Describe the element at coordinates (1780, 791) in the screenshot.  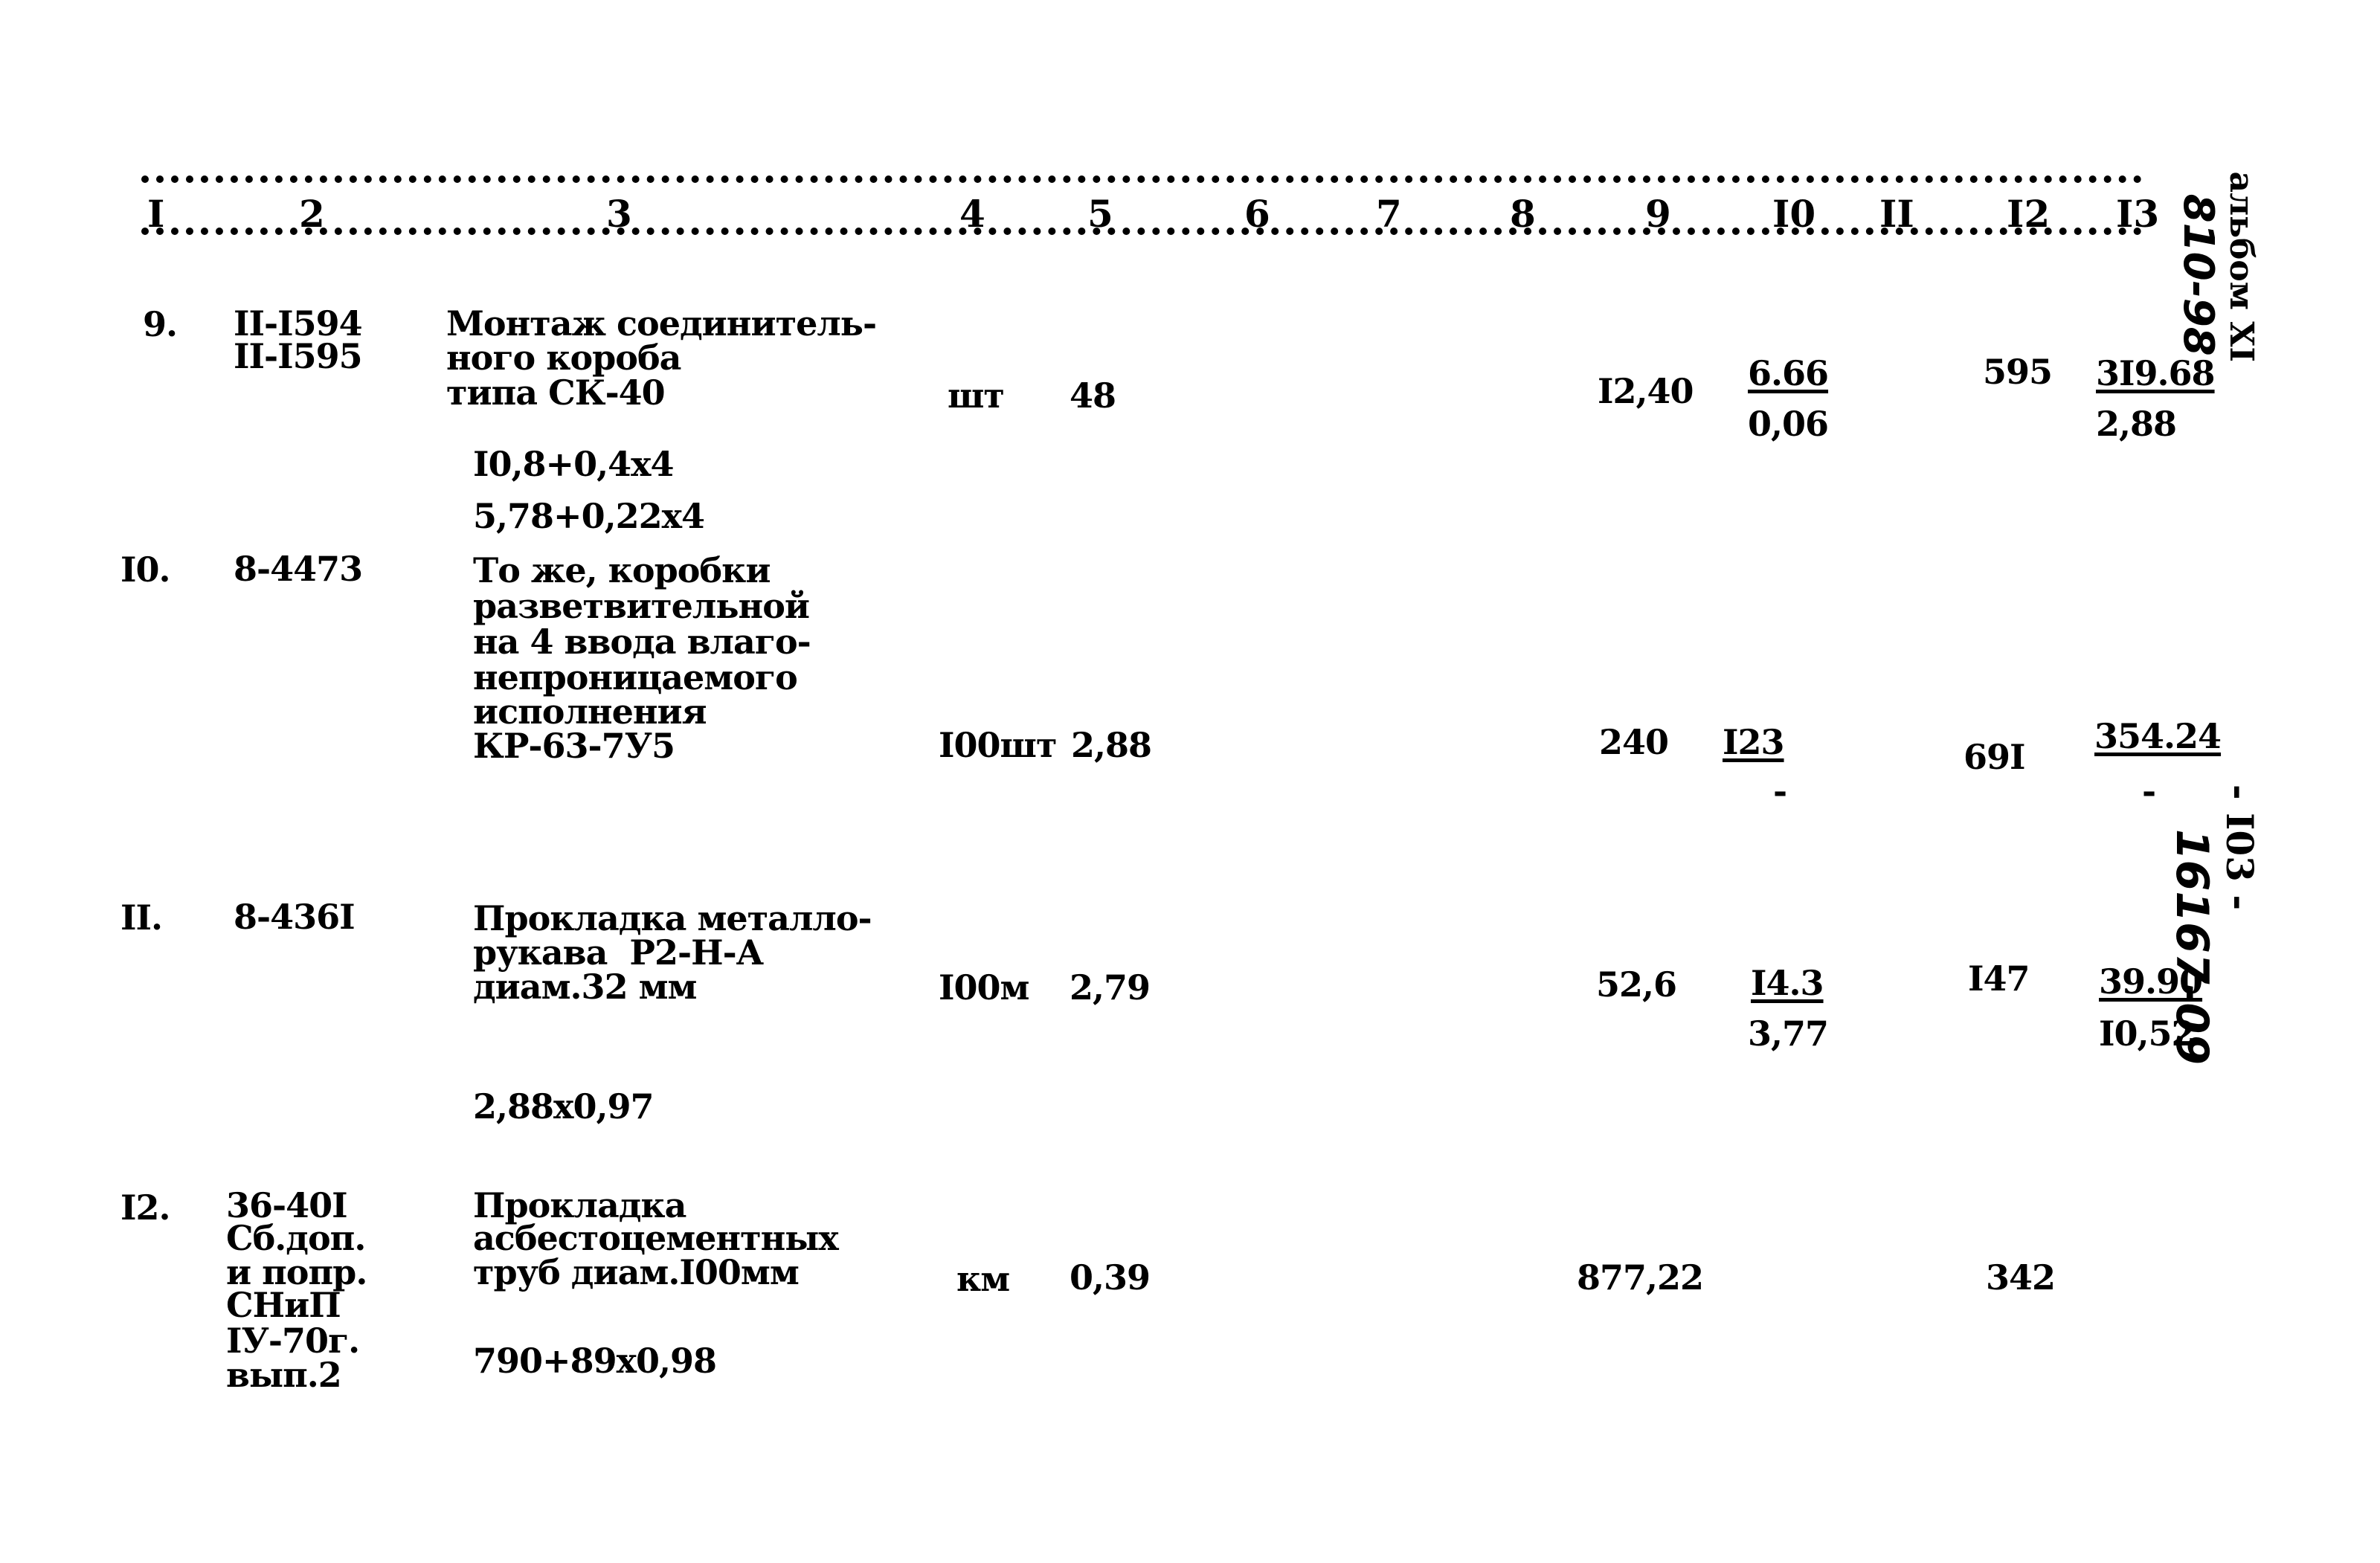
I see `row-col10-bottom: -` at that location.